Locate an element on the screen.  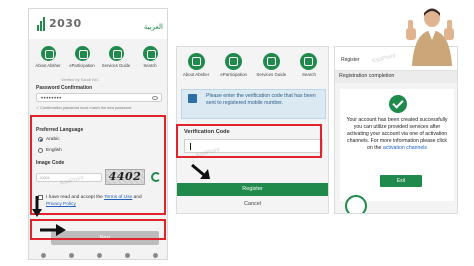
password-confirmation-label: Password Confirmation is located at coordinates (64, 88).